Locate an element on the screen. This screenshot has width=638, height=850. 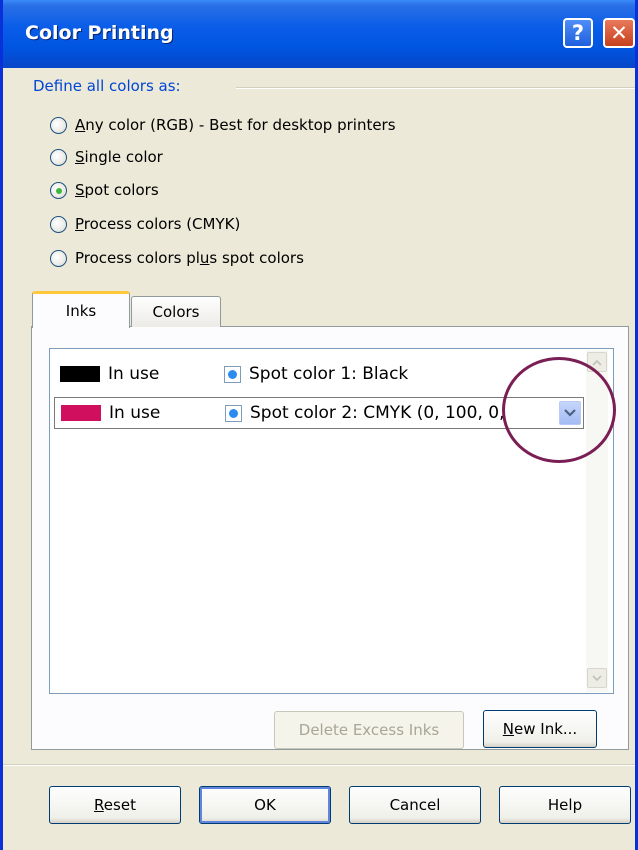
section-divider is located at coordinates (435, 88).